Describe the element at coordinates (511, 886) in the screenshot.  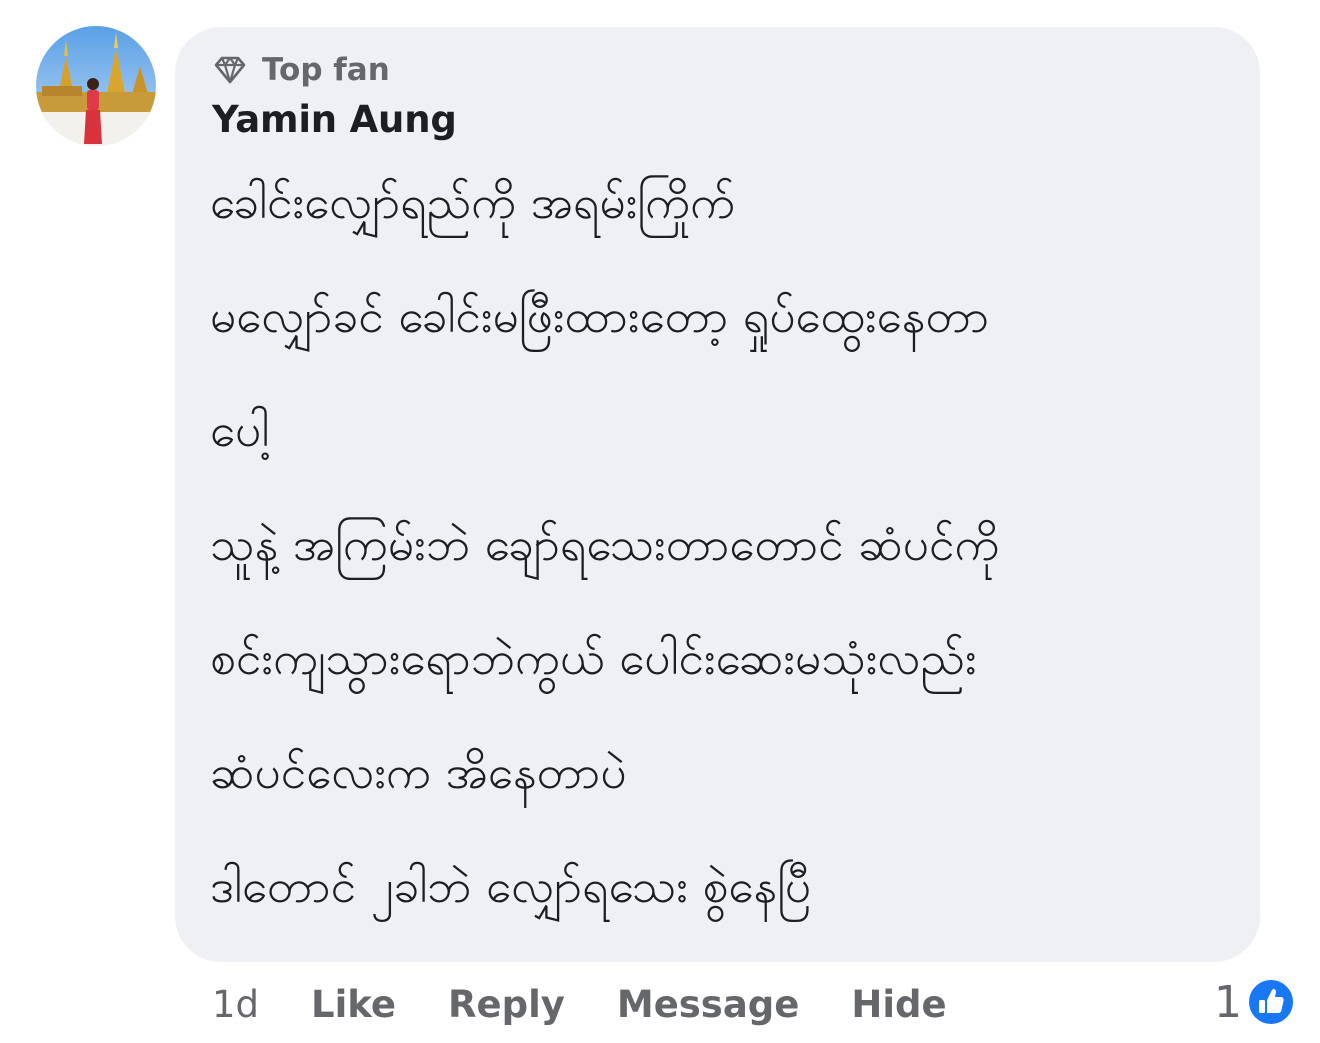
I see `comment-line: ဒါတောင် ၂ခါဘဲ လျှော်ရသေး စွဲနေပြီ` at that location.